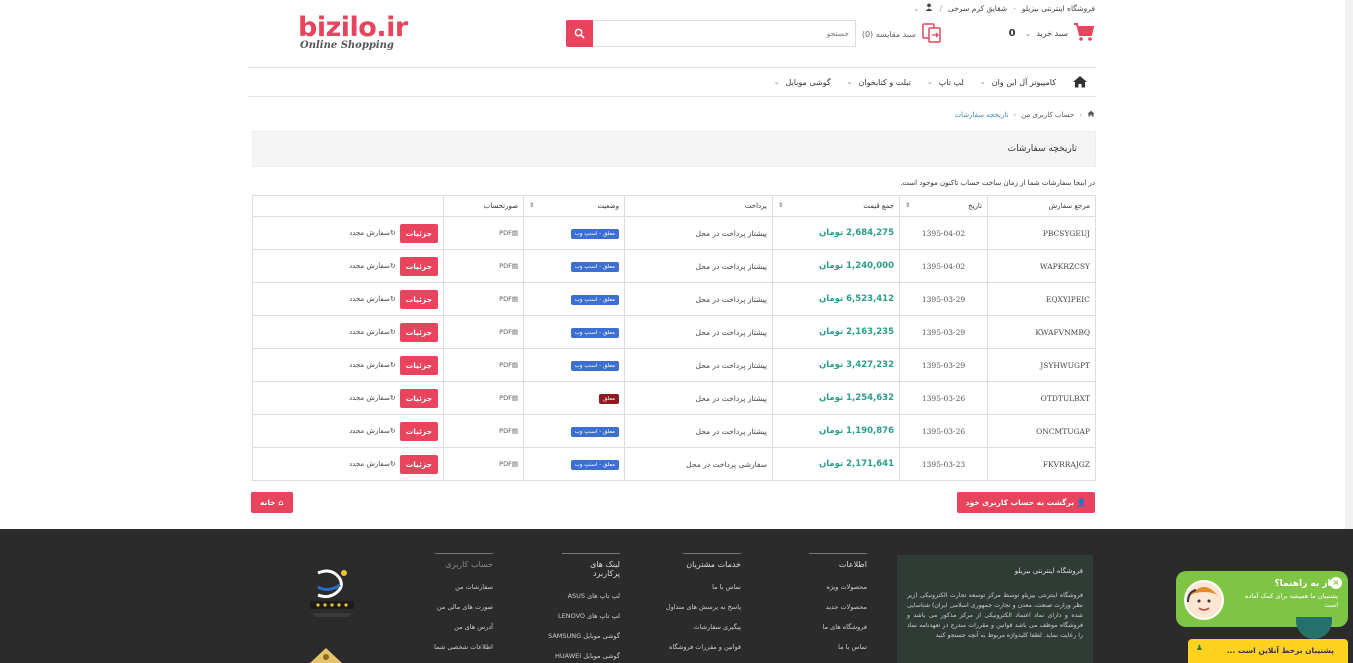 Image resolution: width=1353 pixels, height=663 pixels. What do you see at coordinates (879, 82) in the screenshot?
I see `nav-item-tablet: تبلت و کتابخوان ⌄` at bounding box center [879, 82].